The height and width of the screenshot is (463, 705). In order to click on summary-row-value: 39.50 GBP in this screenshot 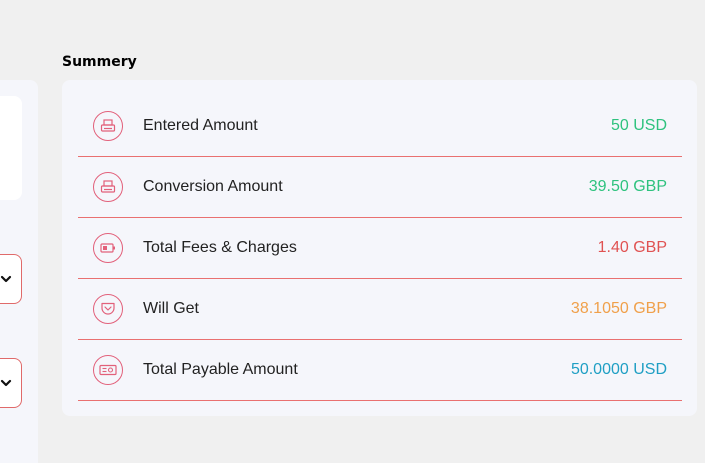, I will do `click(627, 186)`.